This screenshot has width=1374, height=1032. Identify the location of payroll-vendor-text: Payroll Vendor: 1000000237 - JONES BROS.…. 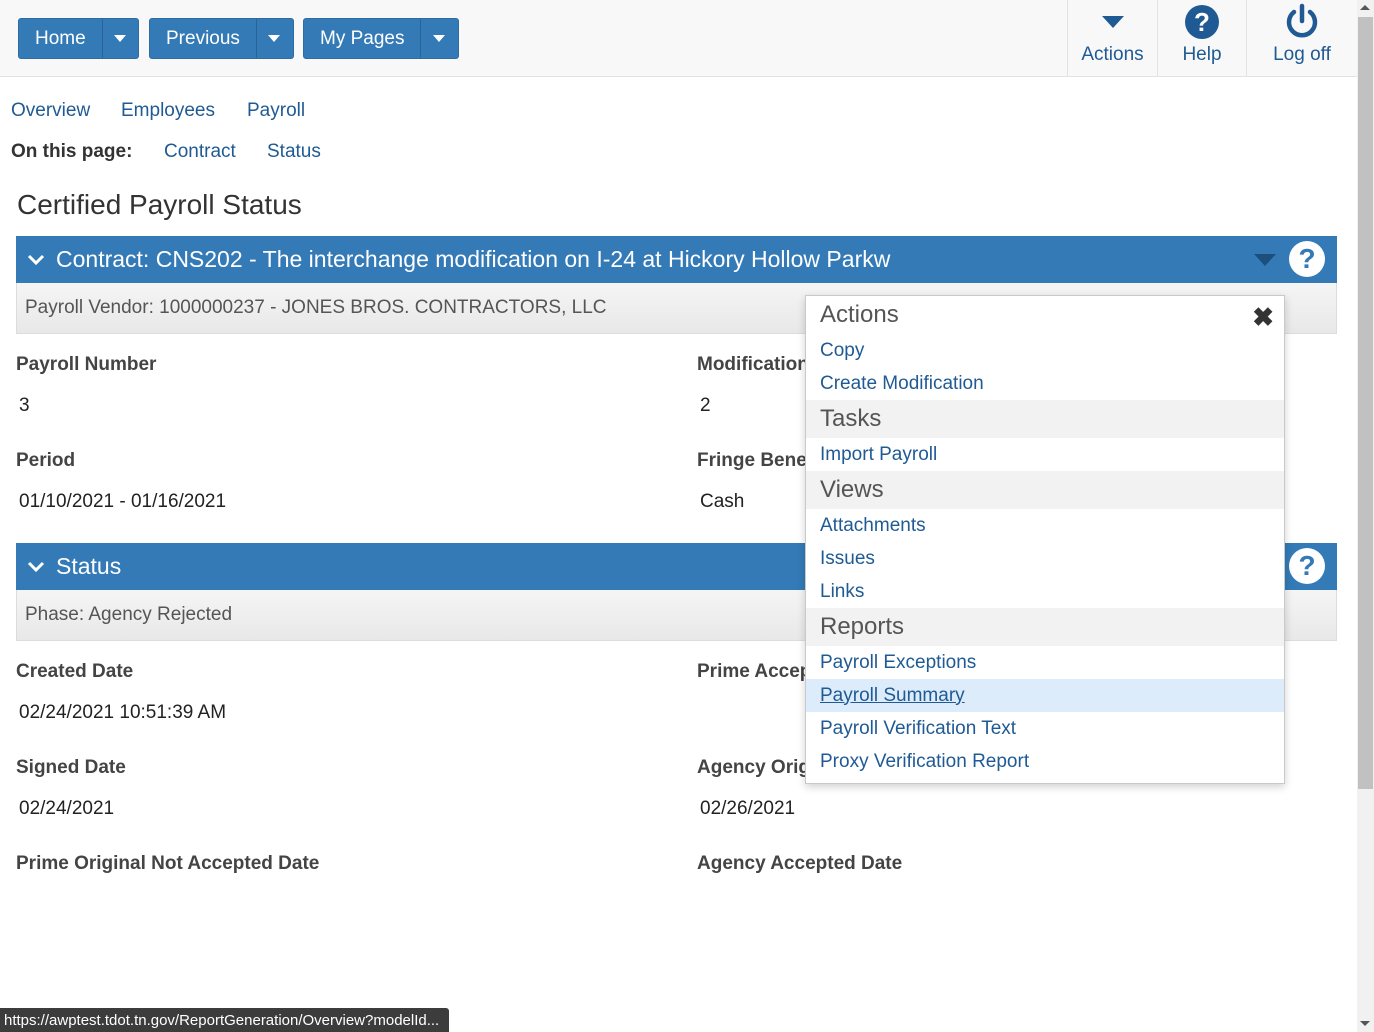
(316, 307).